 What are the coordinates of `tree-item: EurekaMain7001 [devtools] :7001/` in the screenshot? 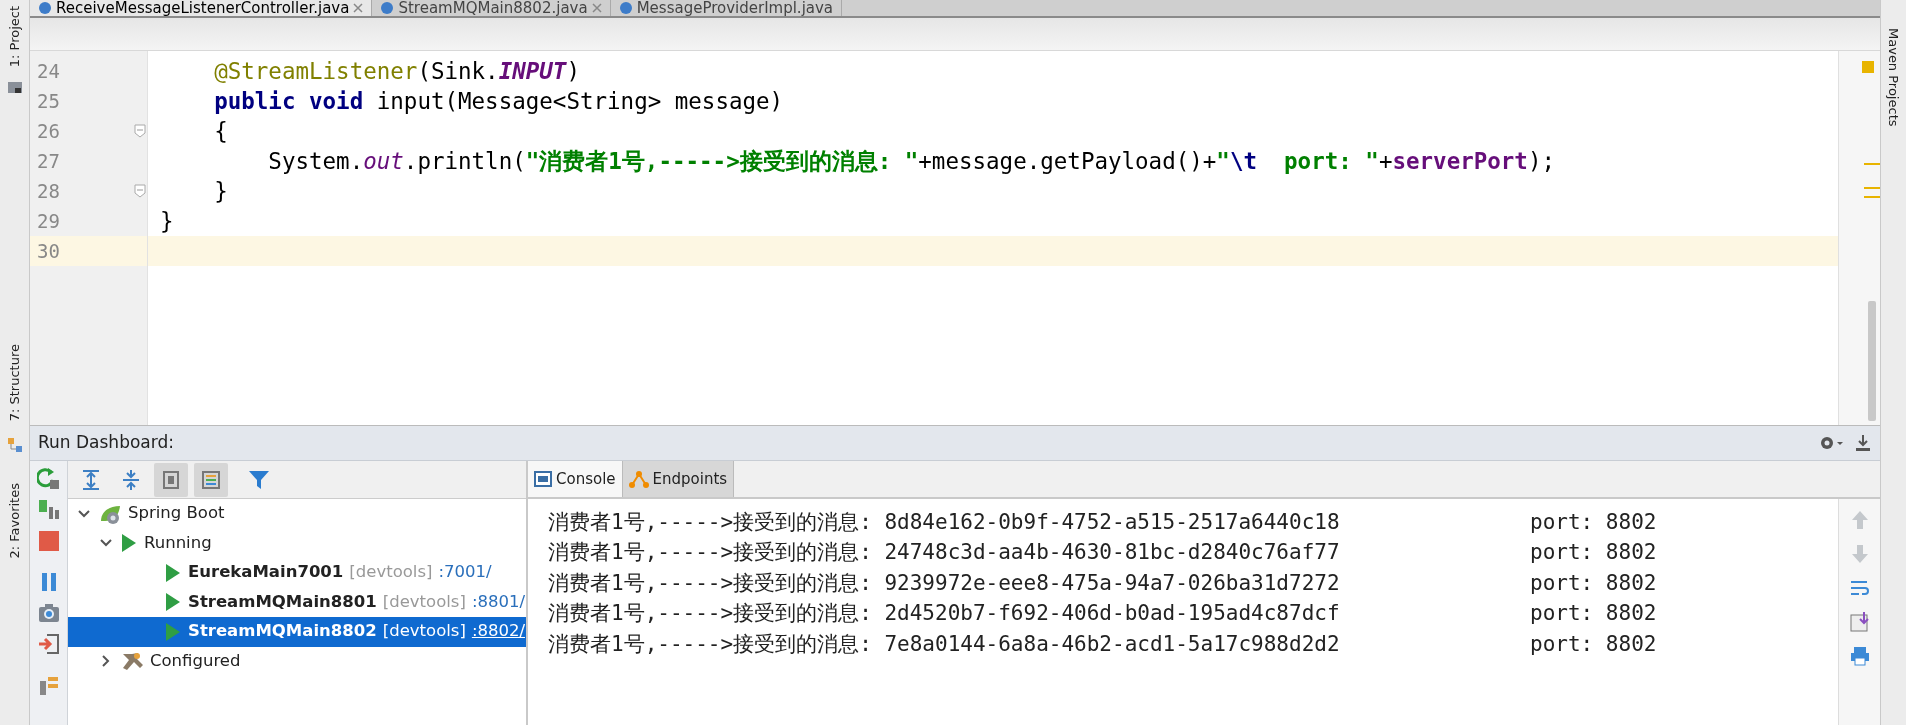 It's located at (297, 573).